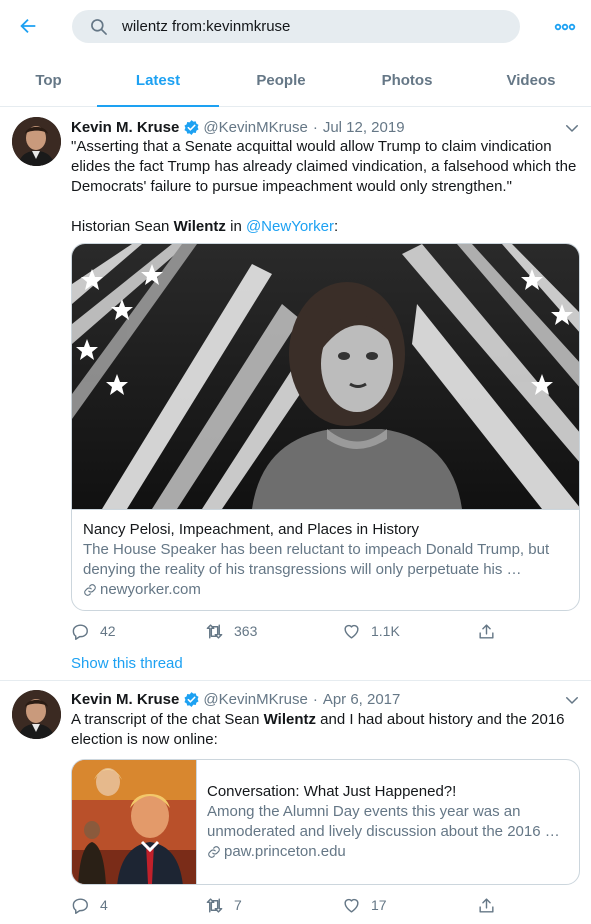  I want to click on text-segment: :, so click(336, 226).